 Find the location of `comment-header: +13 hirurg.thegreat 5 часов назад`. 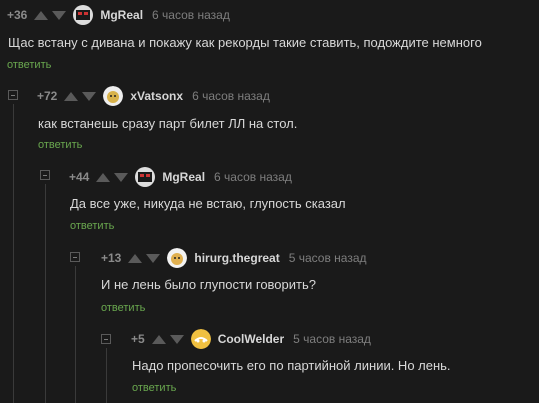

comment-header: +13 hirurg.thegreat 5 часов назад is located at coordinates (234, 258).